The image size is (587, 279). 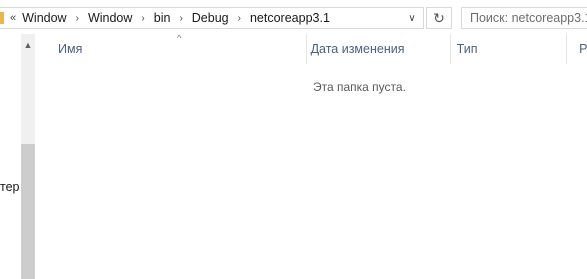 What do you see at coordinates (179, 38) in the screenshot?
I see `sort-up-caret-icon: ^` at bounding box center [179, 38].